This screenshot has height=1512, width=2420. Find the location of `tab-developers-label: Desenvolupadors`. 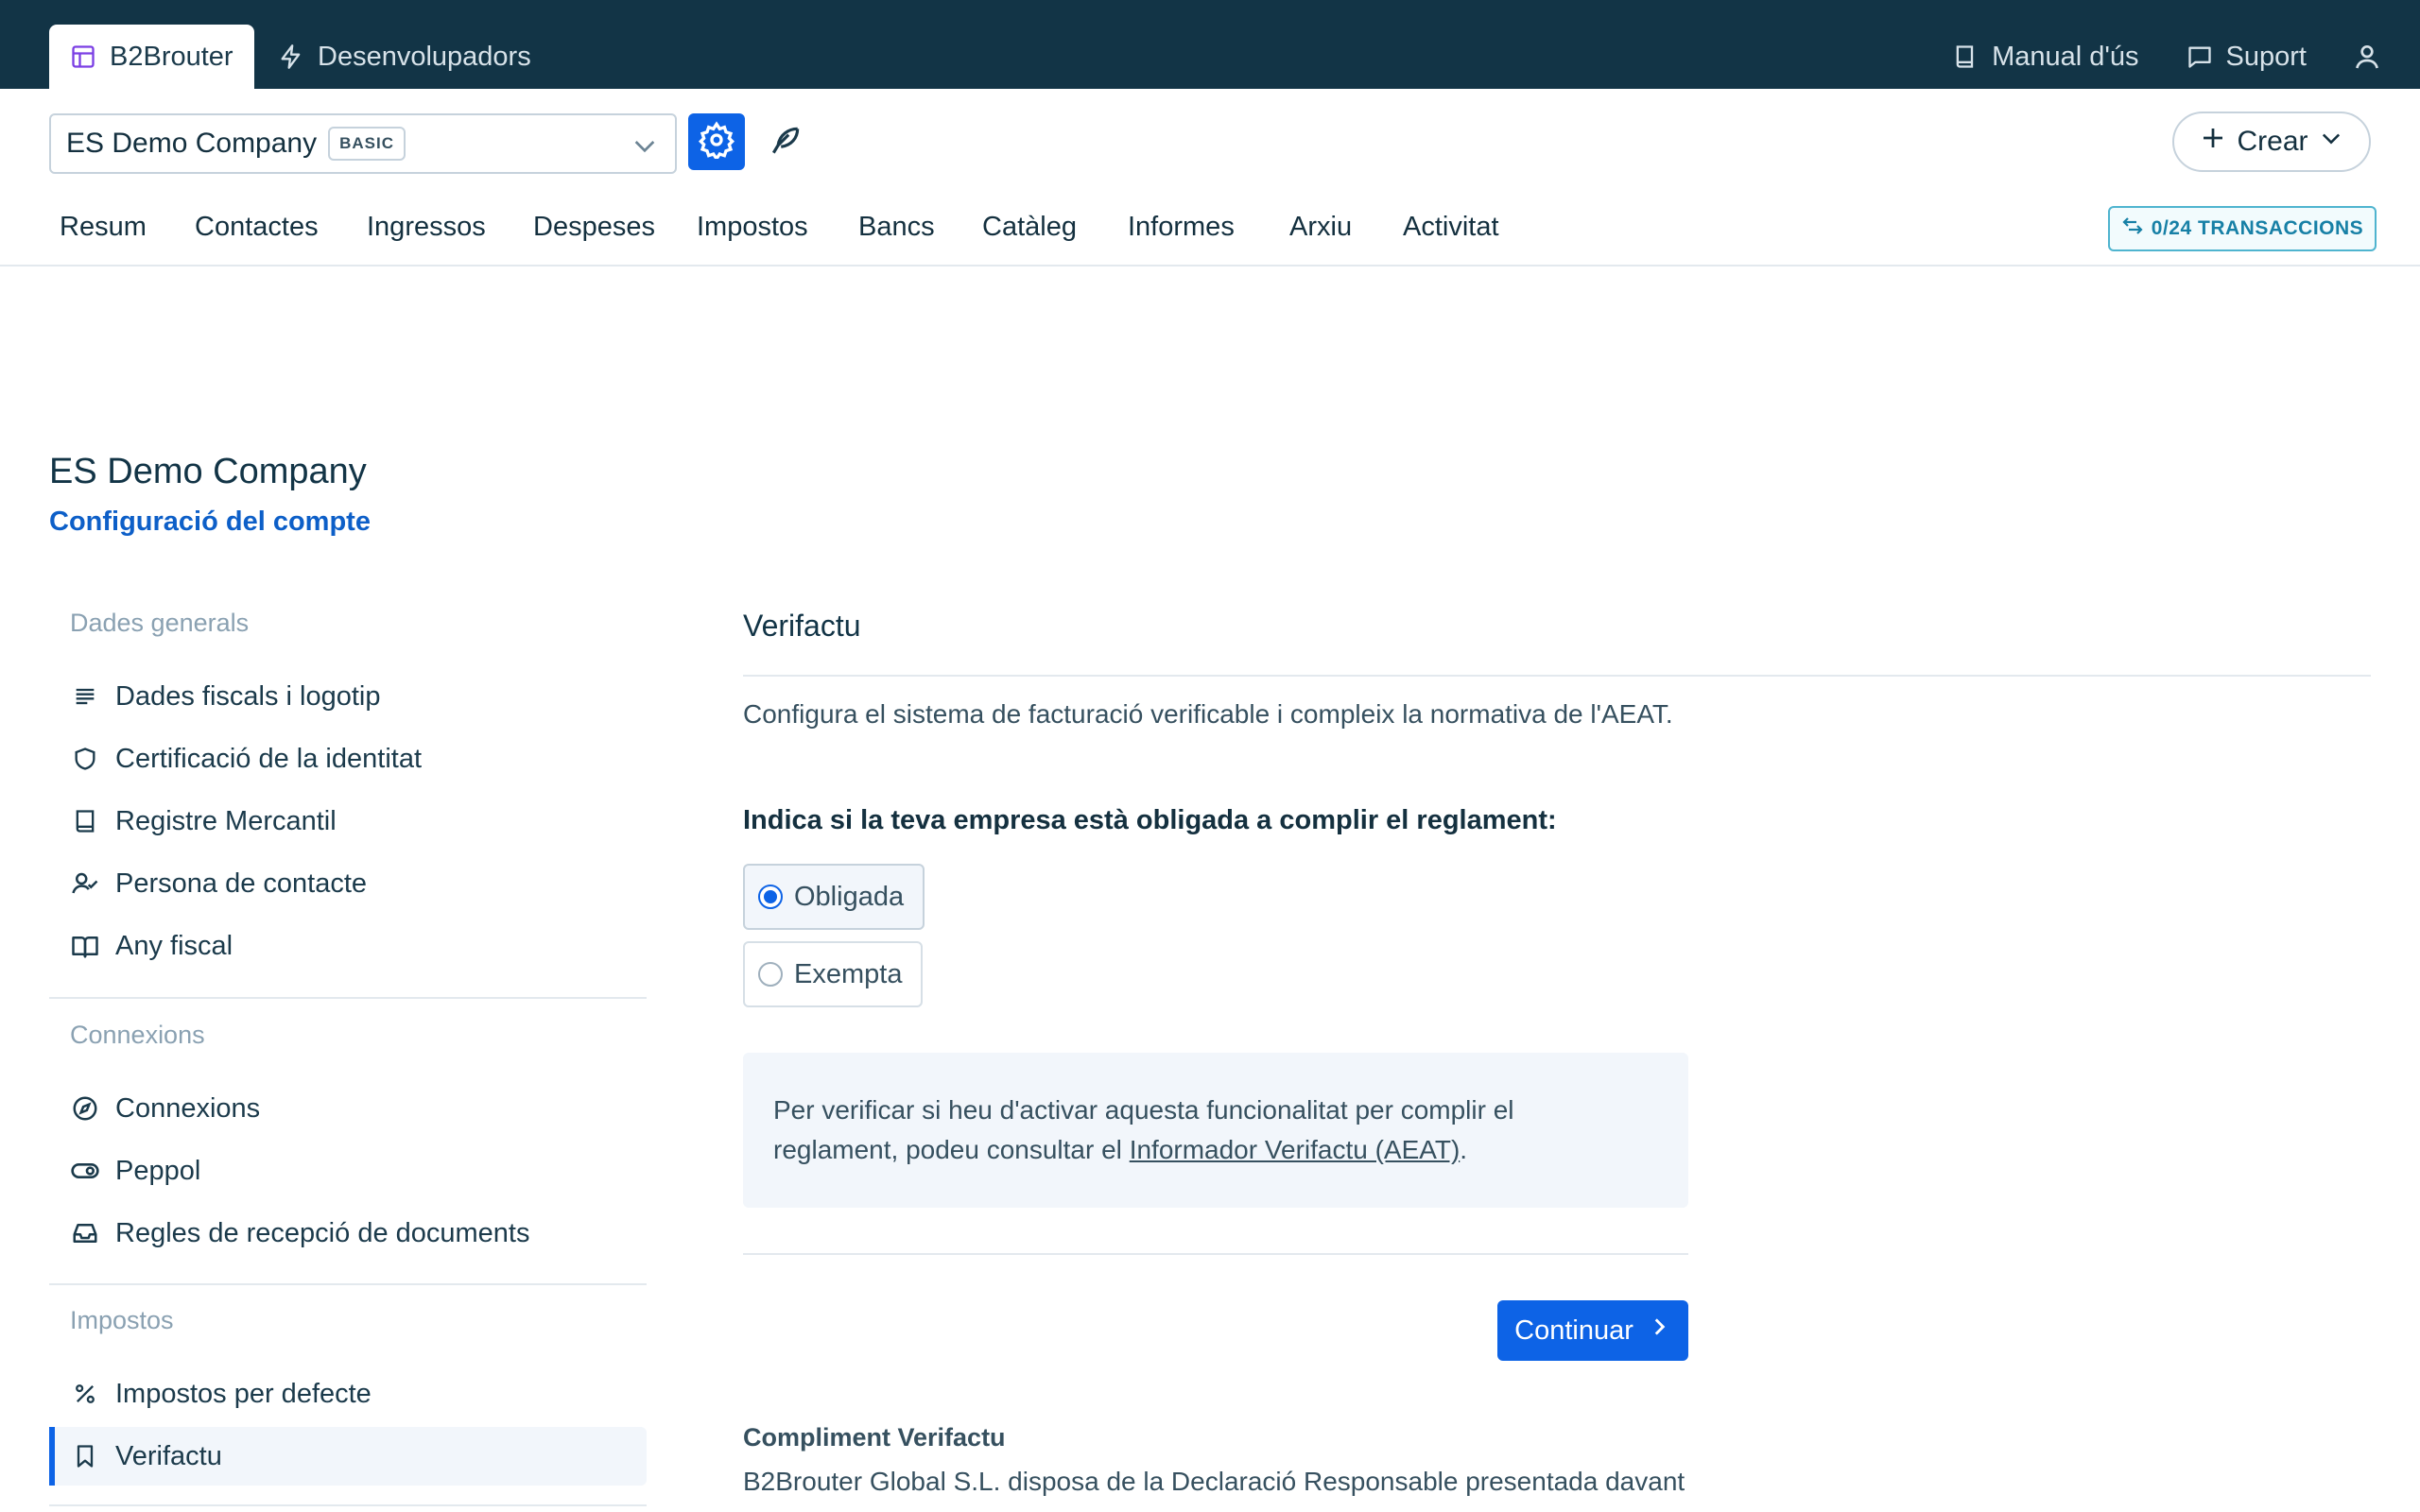

tab-developers-label: Desenvolupadors is located at coordinates (424, 56).